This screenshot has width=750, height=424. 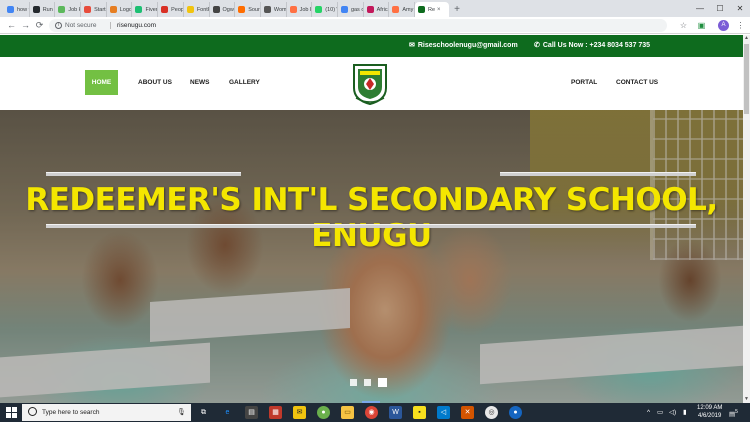 What do you see at coordinates (740, 8) in the screenshot?
I see `close-window-button: ✕` at bounding box center [740, 8].